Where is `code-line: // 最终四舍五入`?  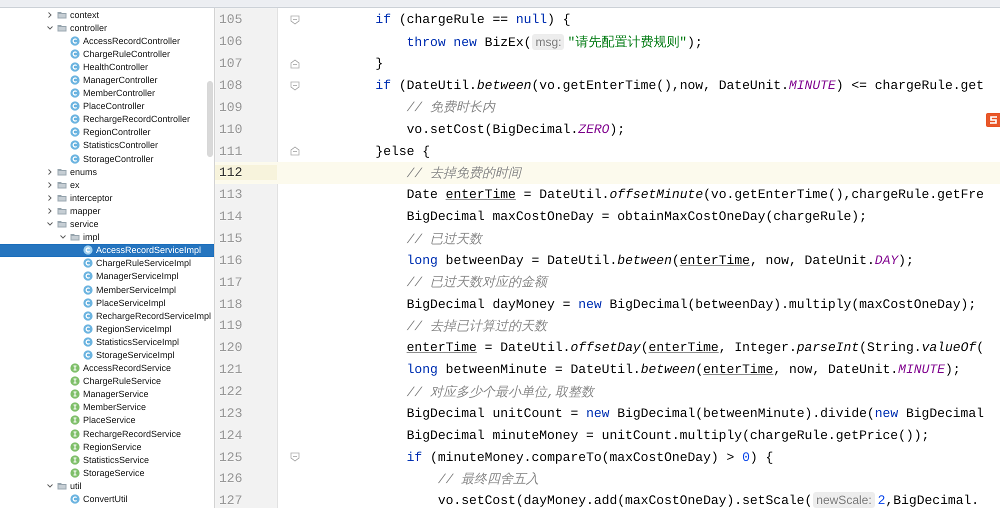 code-line: // 最终四舍五入 is located at coordinates (488, 479).